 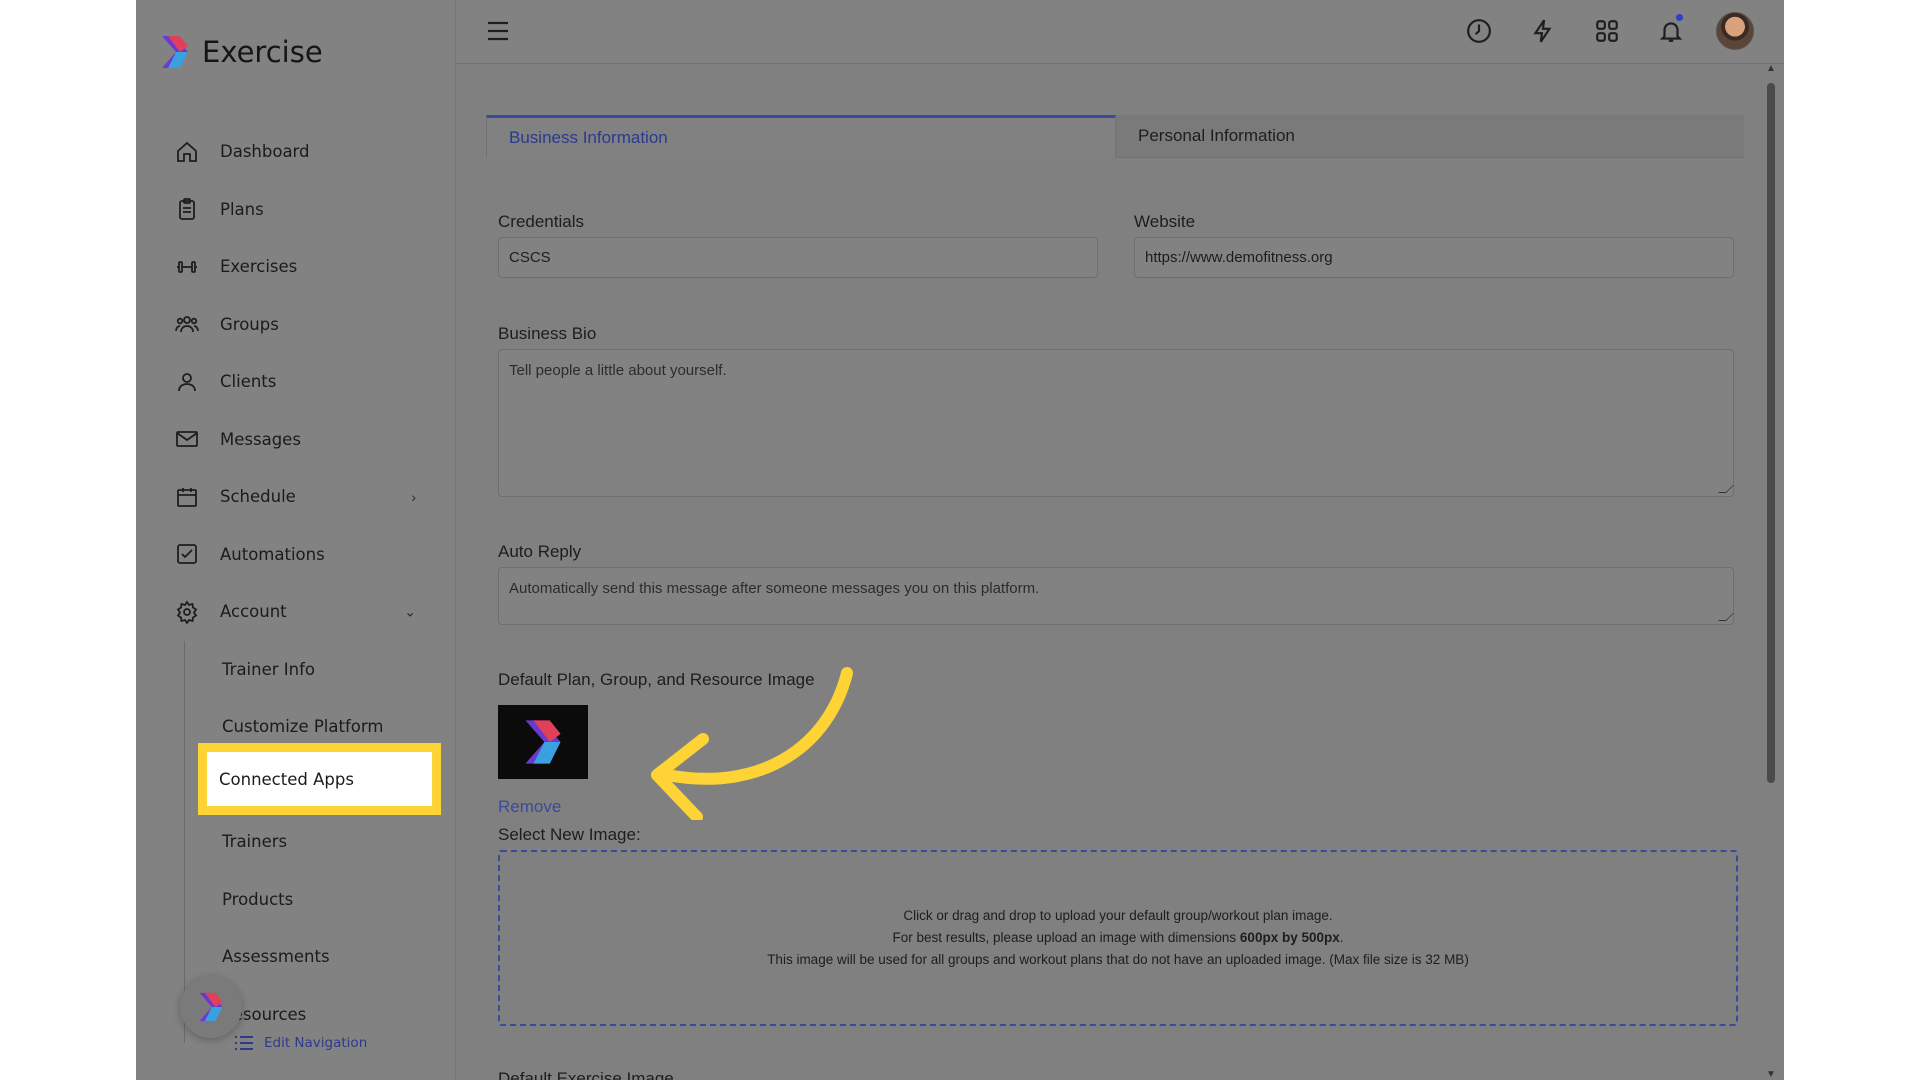 I want to click on checkbox-icon, so click(x=187, y=554).